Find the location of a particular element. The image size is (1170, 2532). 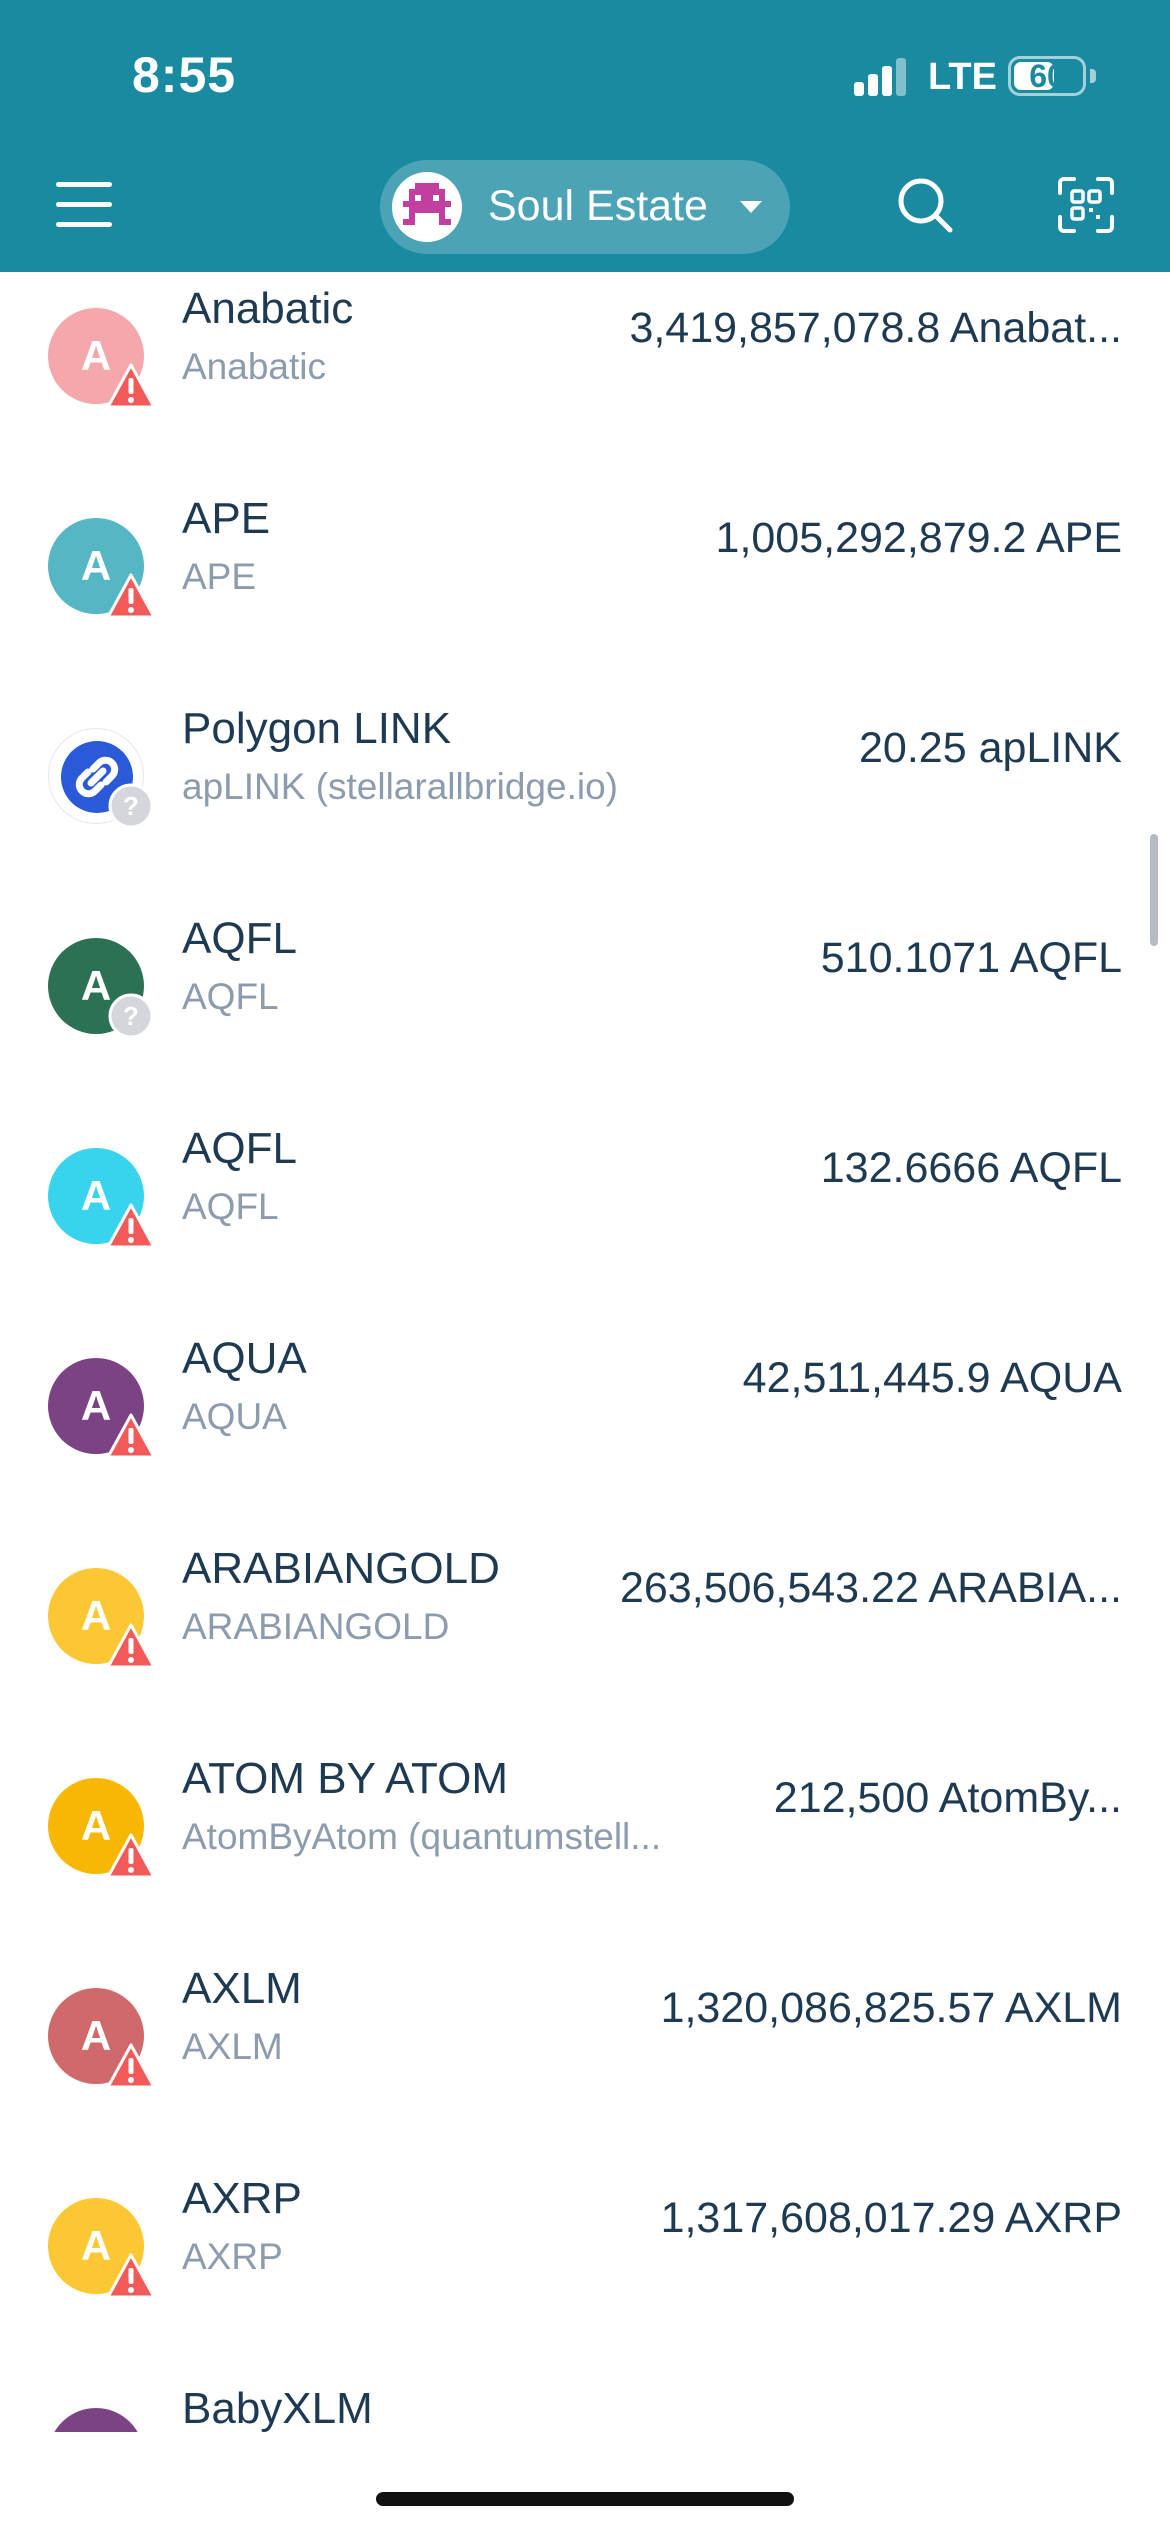

asset-code: Anabatic is located at coordinates (268, 308).